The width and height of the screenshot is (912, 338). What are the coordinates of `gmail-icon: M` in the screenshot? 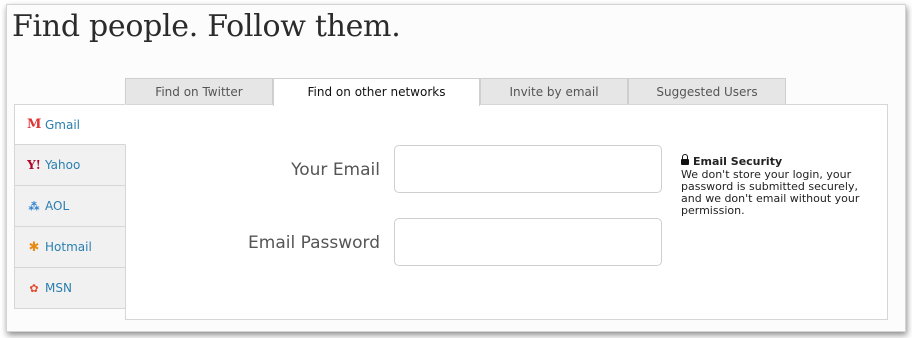 It's located at (34, 124).